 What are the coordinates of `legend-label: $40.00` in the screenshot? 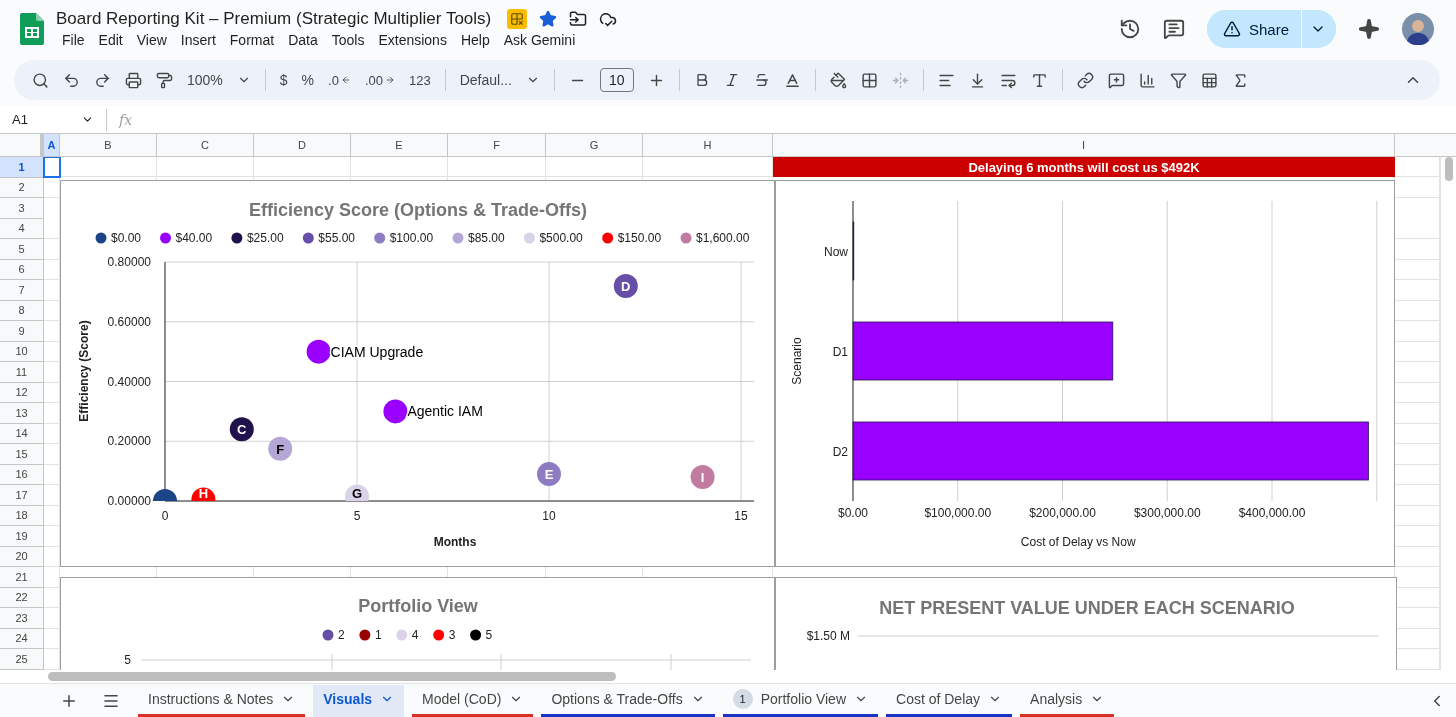 It's located at (194, 238).